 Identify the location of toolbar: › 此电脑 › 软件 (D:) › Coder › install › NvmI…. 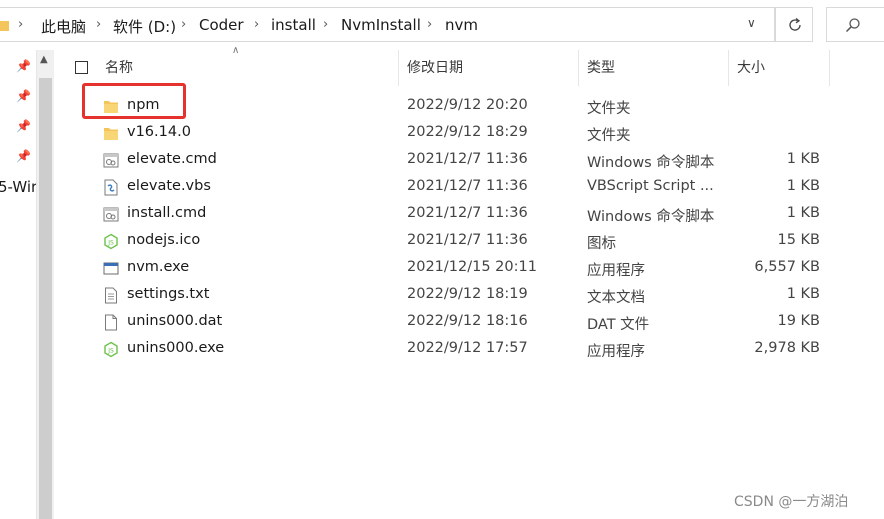
(442, 25).